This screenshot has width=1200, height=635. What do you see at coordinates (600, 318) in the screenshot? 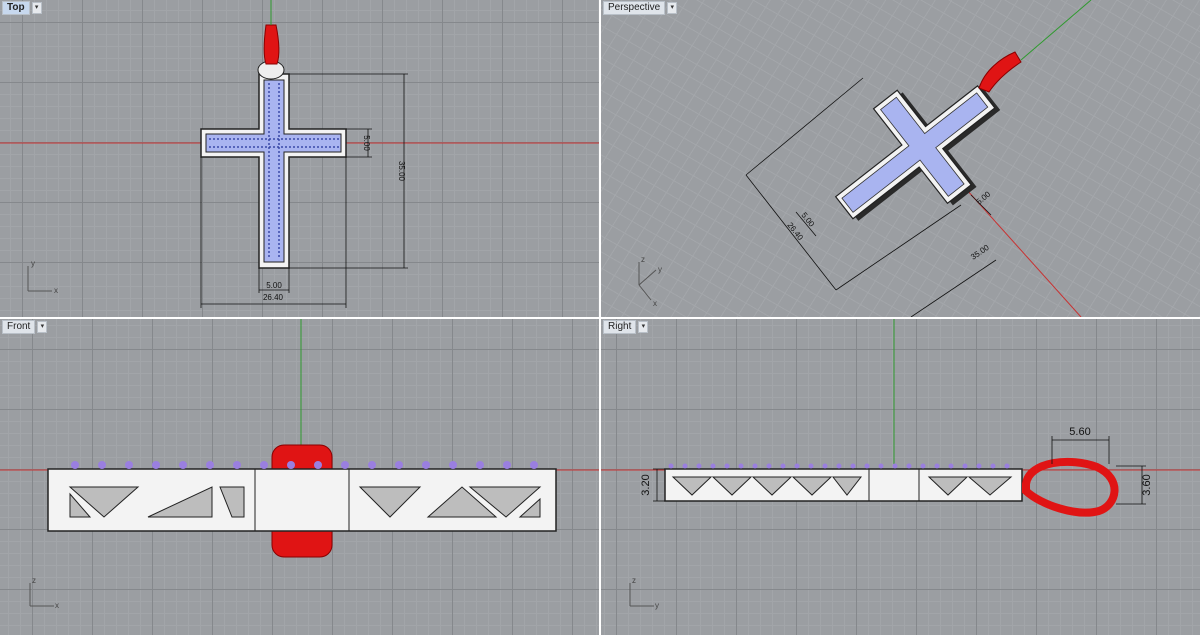
I see `viewport-divider-horizontal` at bounding box center [600, 318].